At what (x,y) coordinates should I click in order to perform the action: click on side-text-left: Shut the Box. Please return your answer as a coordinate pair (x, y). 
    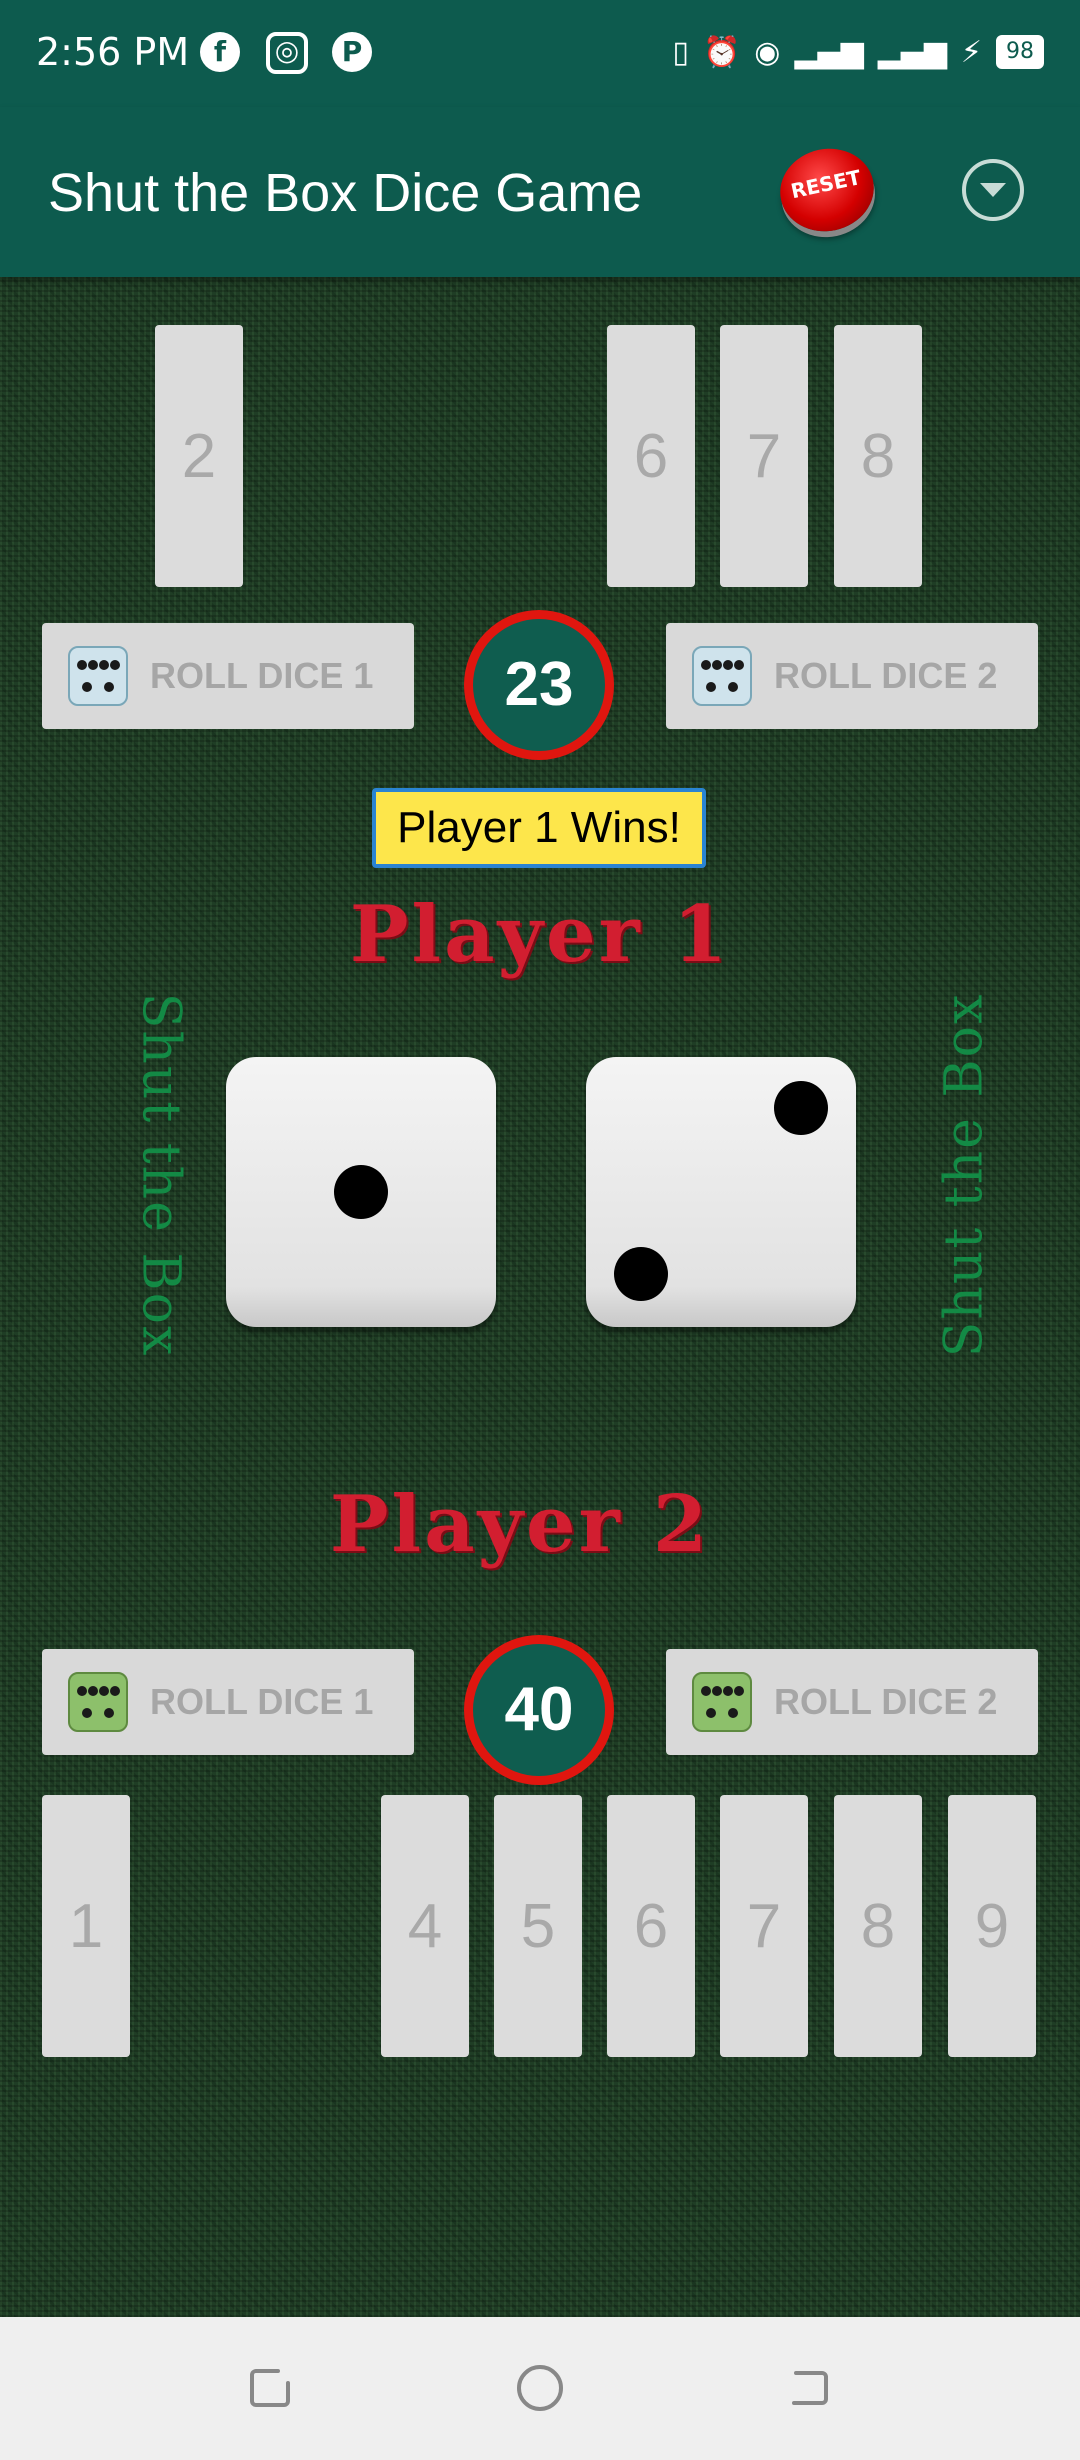
    Looking at the image, I should click on (160, 1175).